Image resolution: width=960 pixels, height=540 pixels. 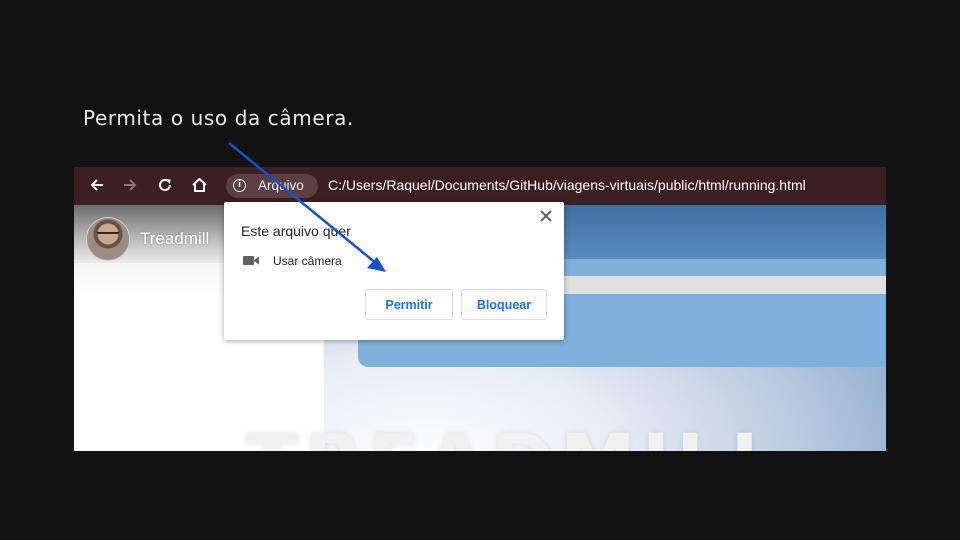 I want to click on permission-label: Usar câmera, so click(x=307, y=261).